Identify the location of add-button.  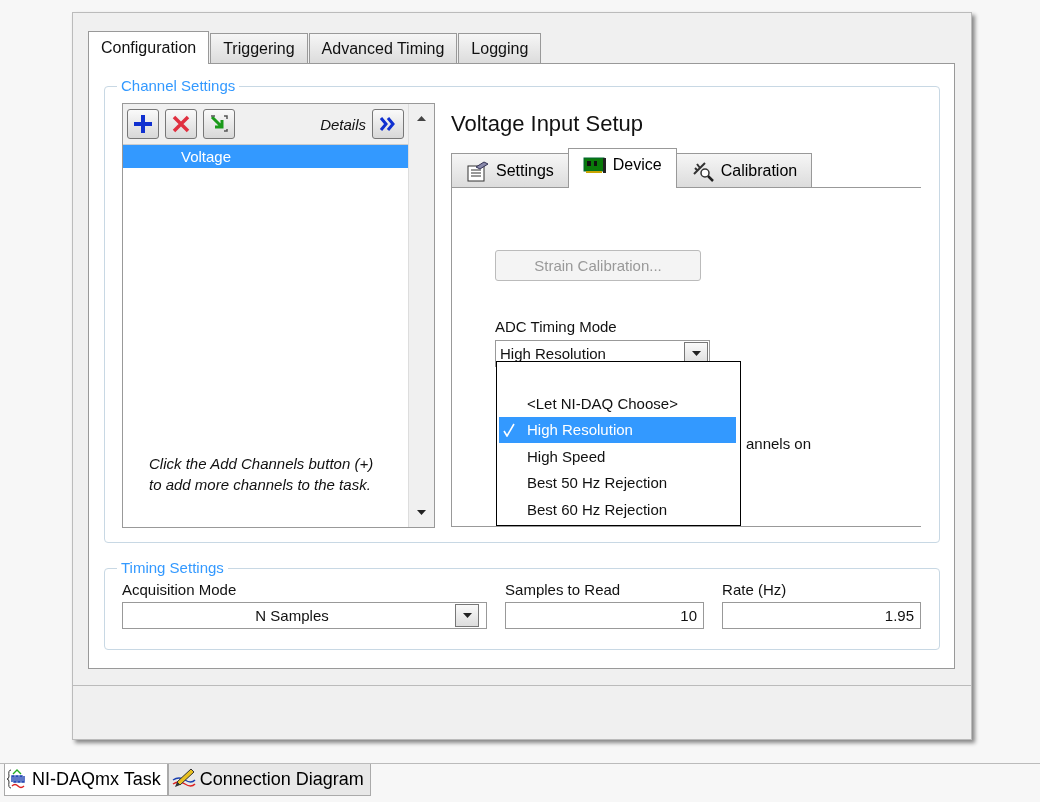
(143, 124).